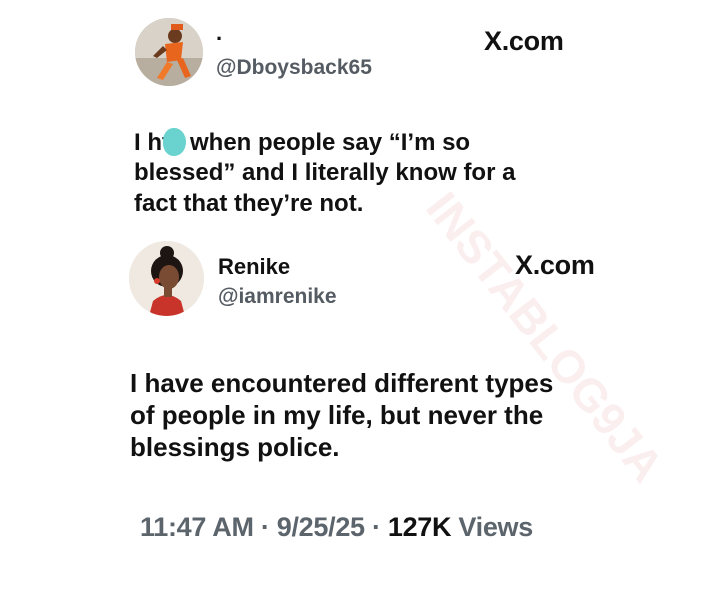  Describe the element at coordinates (294, 68) in the screenshot. I see `handle-1: @Dboysback65` at that location.